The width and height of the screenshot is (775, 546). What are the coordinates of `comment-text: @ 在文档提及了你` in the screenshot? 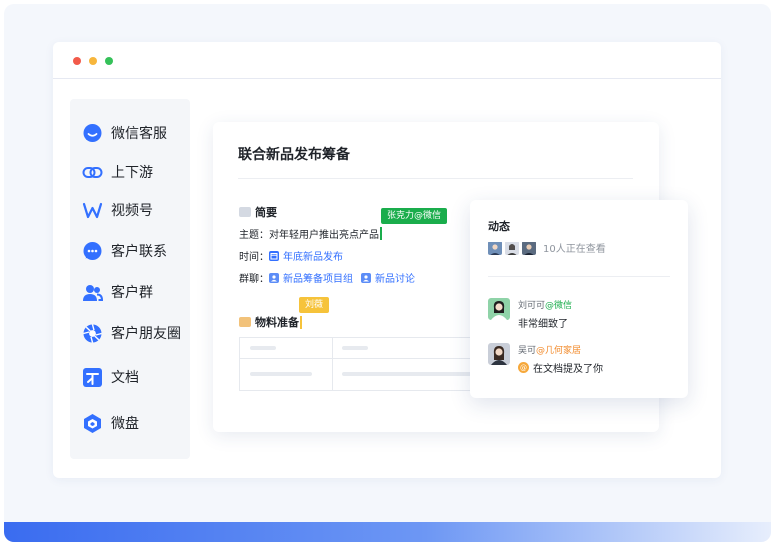 It's located at (560, 367).